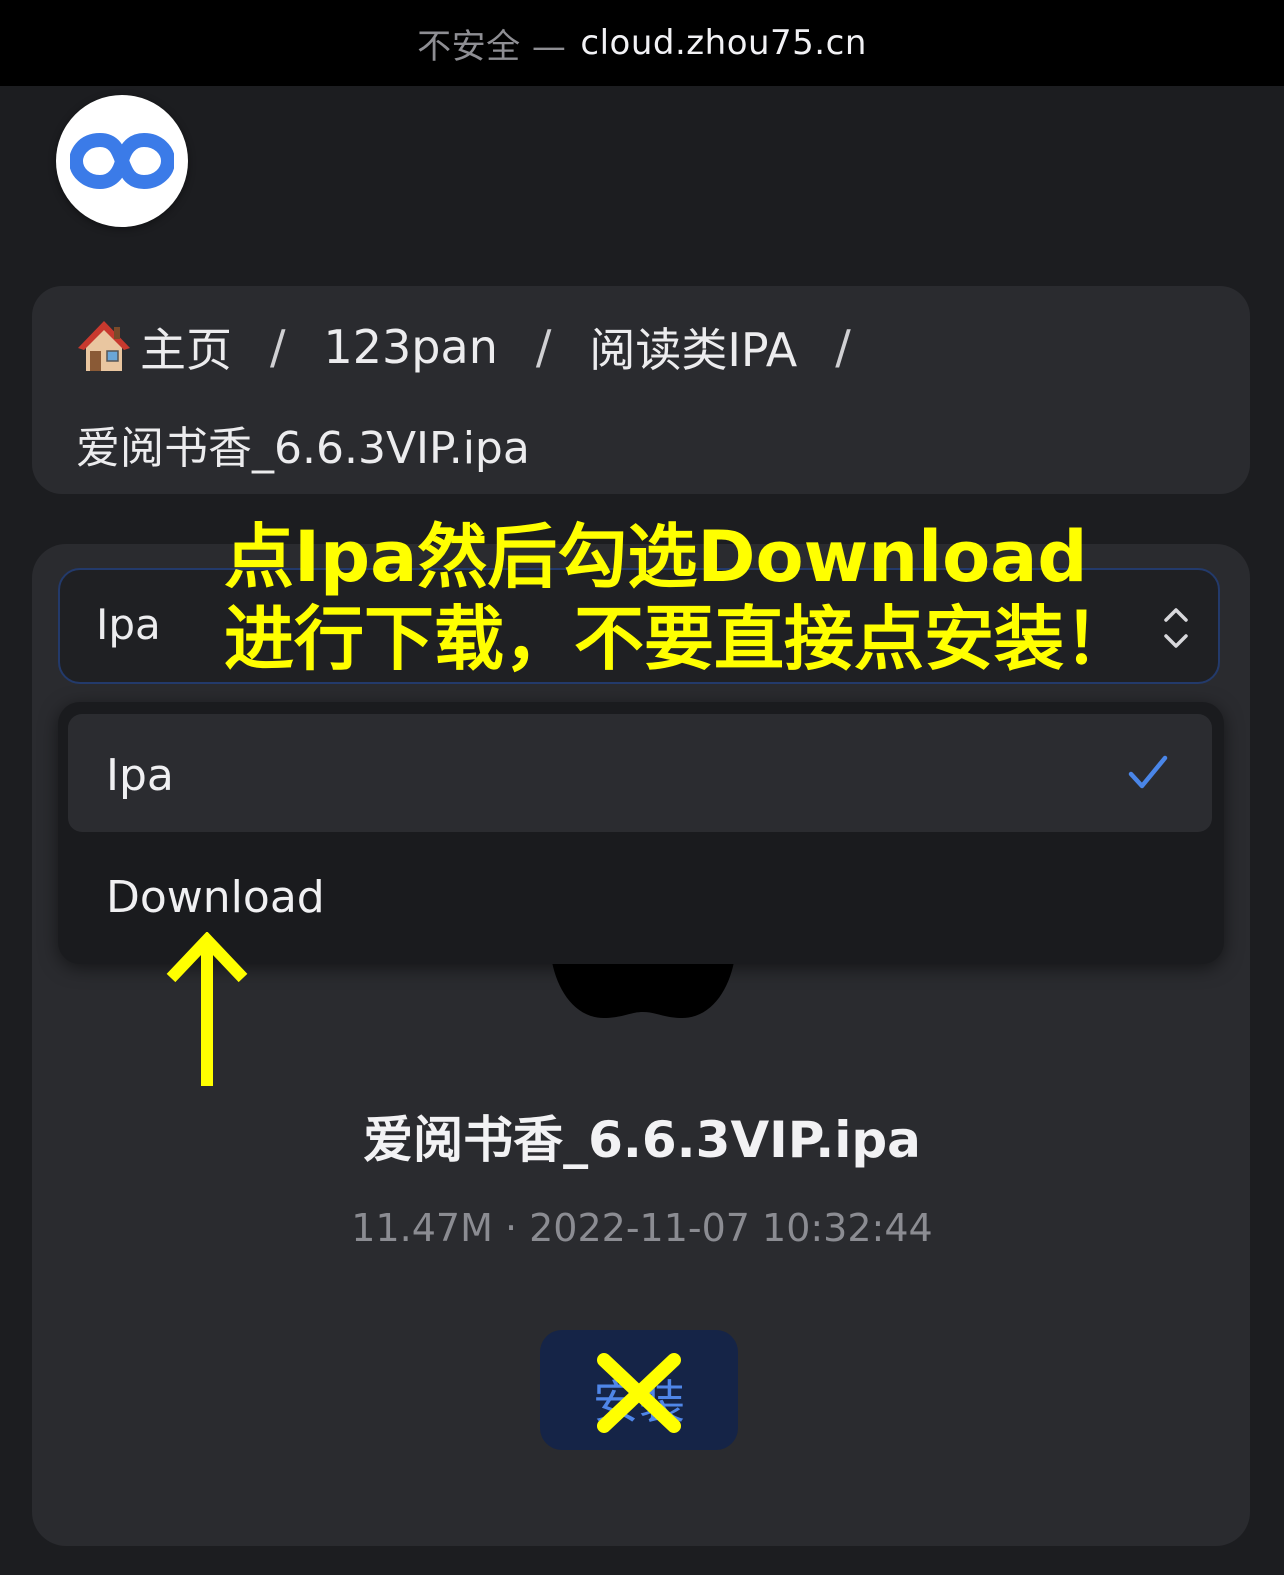  I want to click on infinity-logo-icon, so click(122, 161).